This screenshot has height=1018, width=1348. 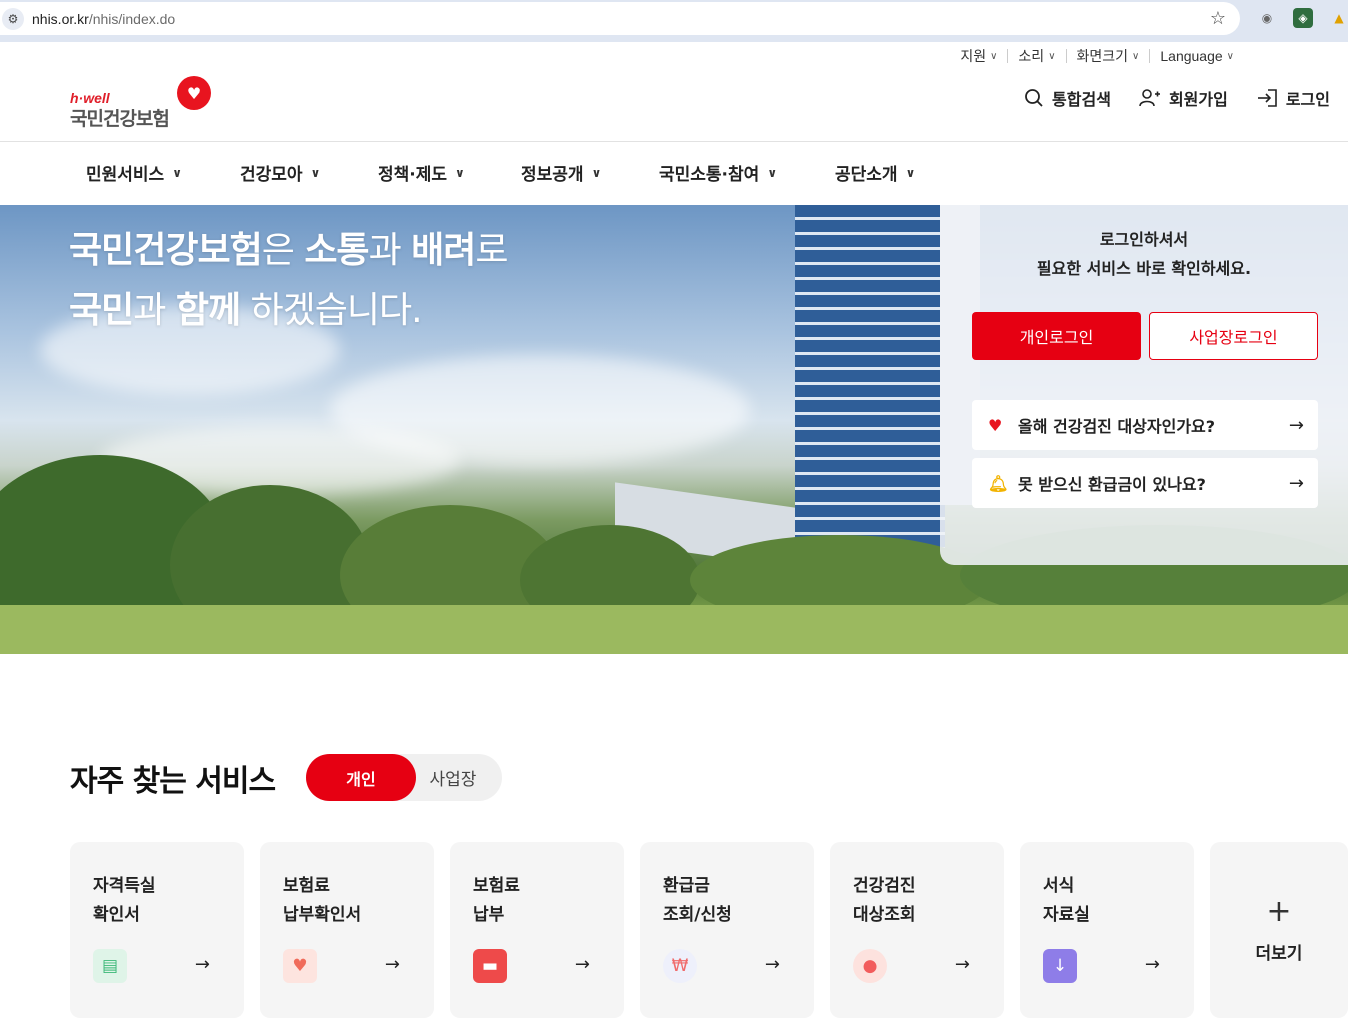 I want to click on nav-label: 건강모아, so click(x=271, y=175).